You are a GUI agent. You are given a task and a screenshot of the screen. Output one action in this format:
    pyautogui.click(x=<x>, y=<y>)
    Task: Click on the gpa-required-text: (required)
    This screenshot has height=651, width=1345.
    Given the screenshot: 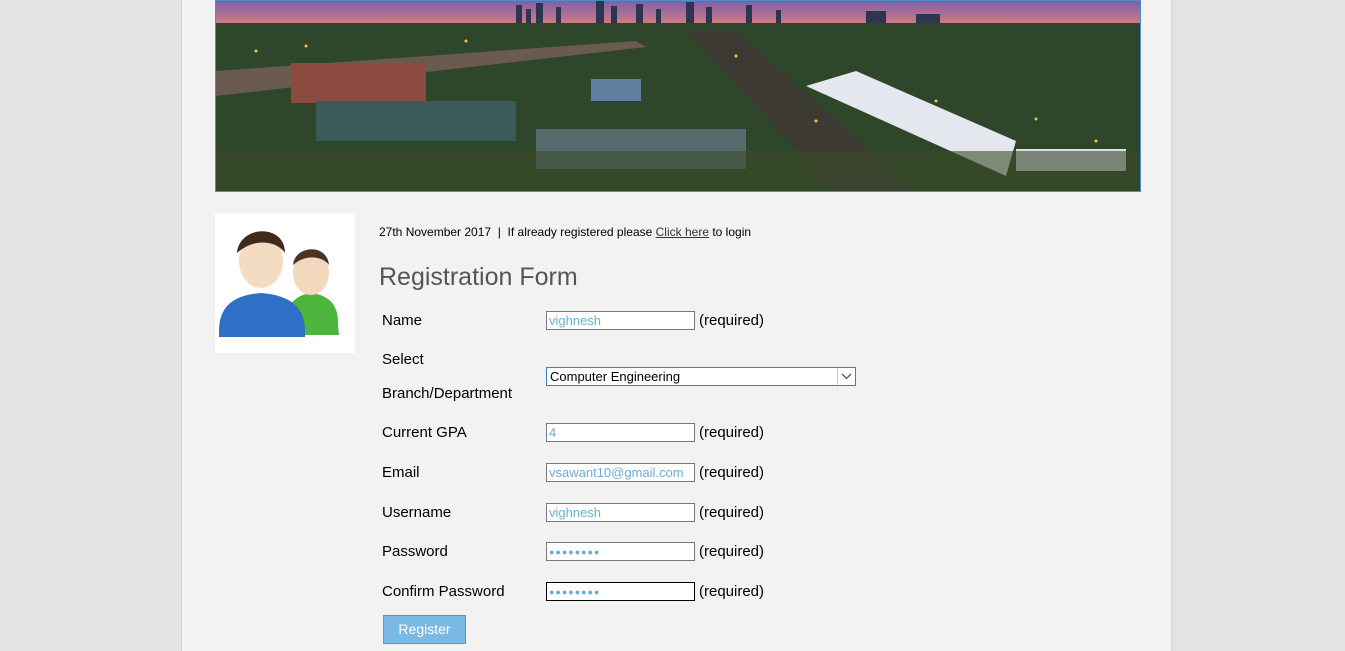 What is the action you would take?
    pyautogui.click(x=732, y=432)
    